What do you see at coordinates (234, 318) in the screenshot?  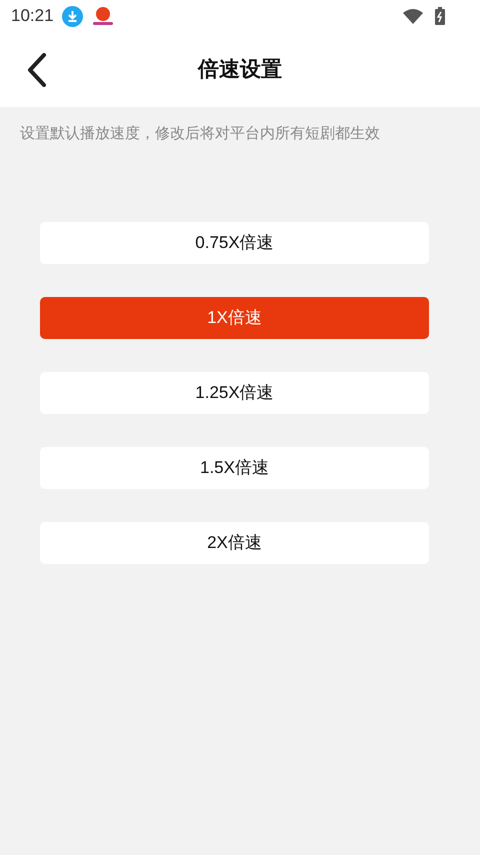 I see `speed-option: 1X倍速` at bounding box center [234, 318].